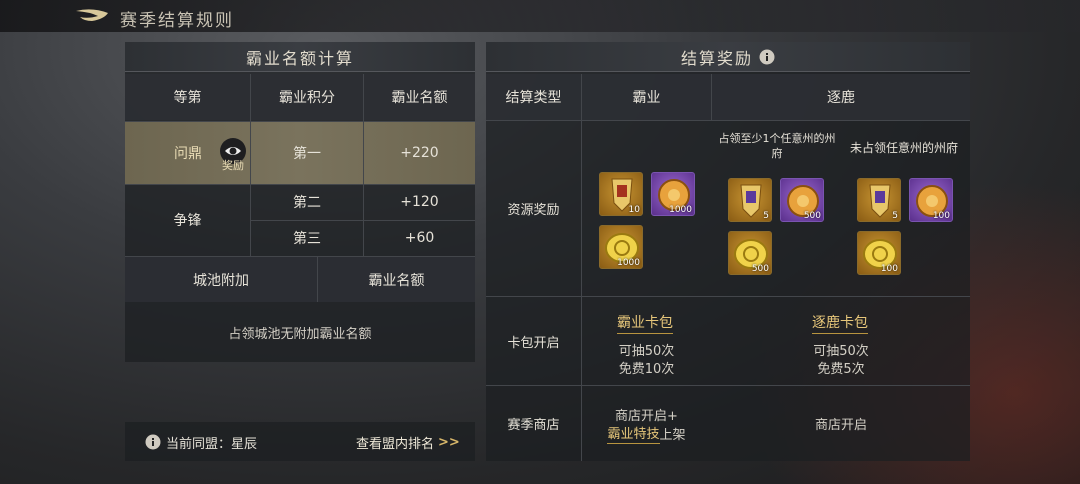  Describe the element at coordinates (221, 279) in the screenshot. I see `city-bonus-header: 城池附加` at that location.